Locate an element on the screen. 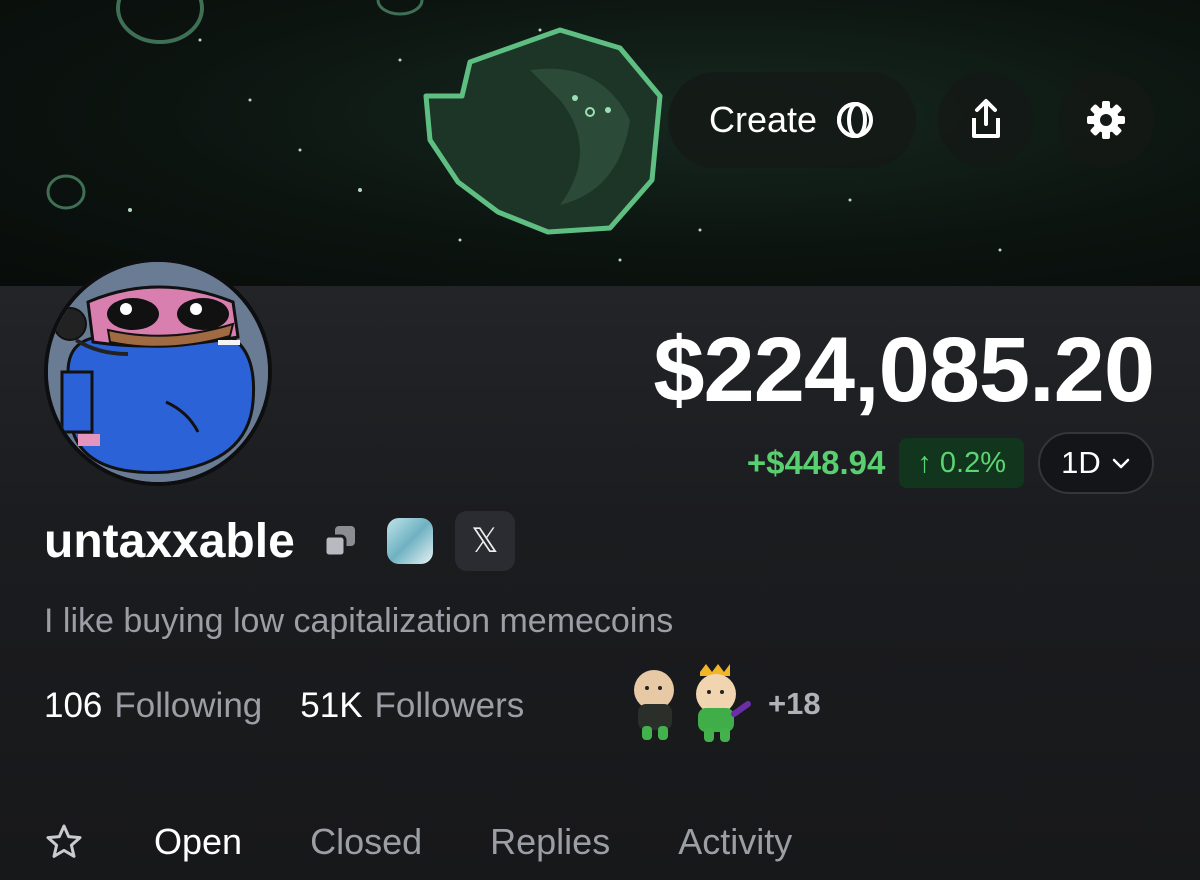 The height and width of the screenshot is (880, 1200). following-link: 106 Following is located at coordinates (153, 706).